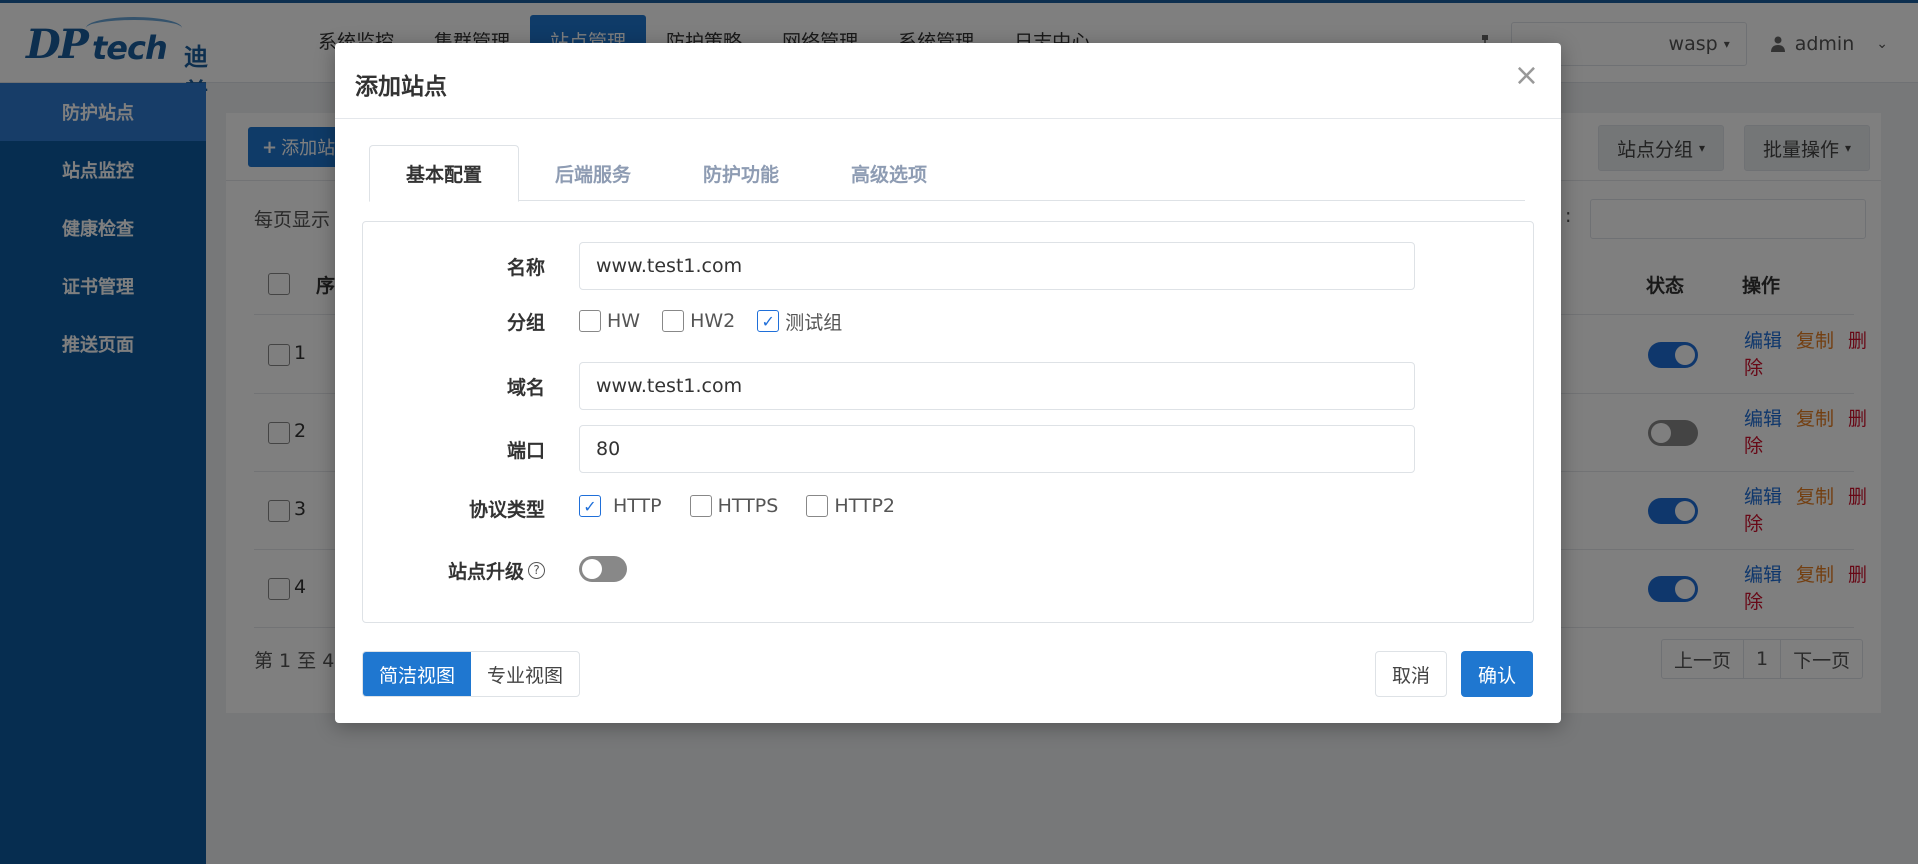  I want to click on group-label: 分组, so click(525, 322).